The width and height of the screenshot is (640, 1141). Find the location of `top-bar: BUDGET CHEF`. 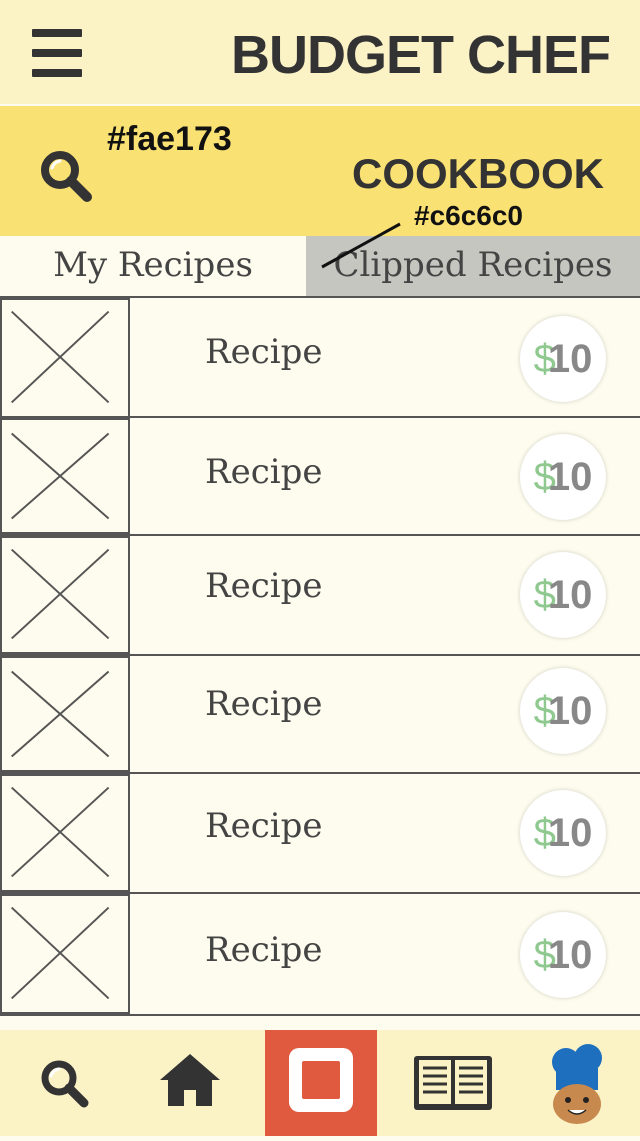

top-bar: BUDGET CHEF is located at coordinates (320, 52).